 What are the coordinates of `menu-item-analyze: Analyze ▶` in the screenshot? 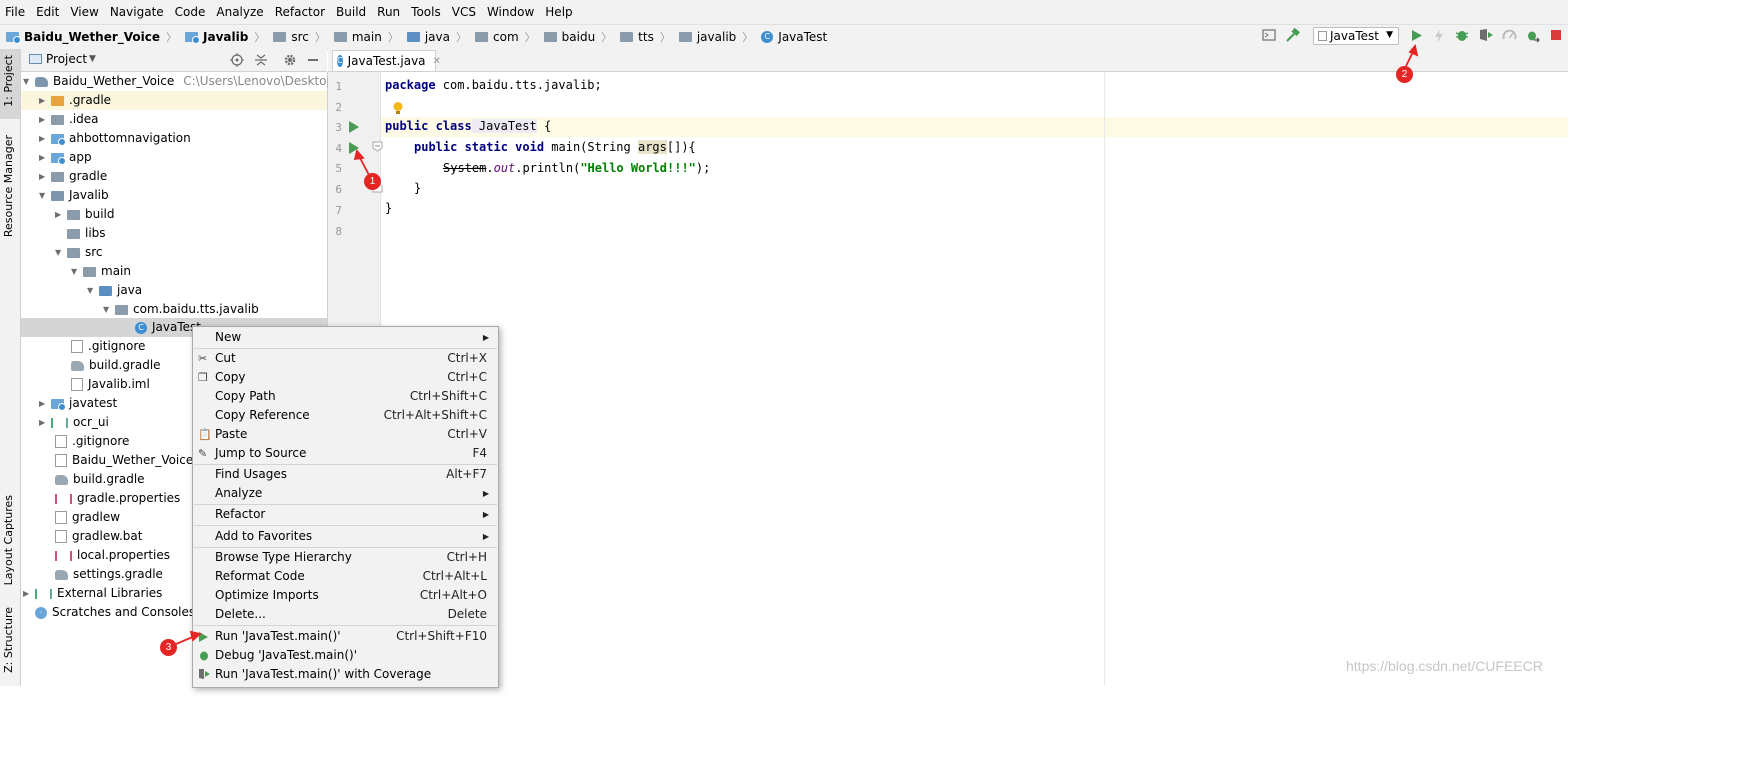 It's located at (345, 493).